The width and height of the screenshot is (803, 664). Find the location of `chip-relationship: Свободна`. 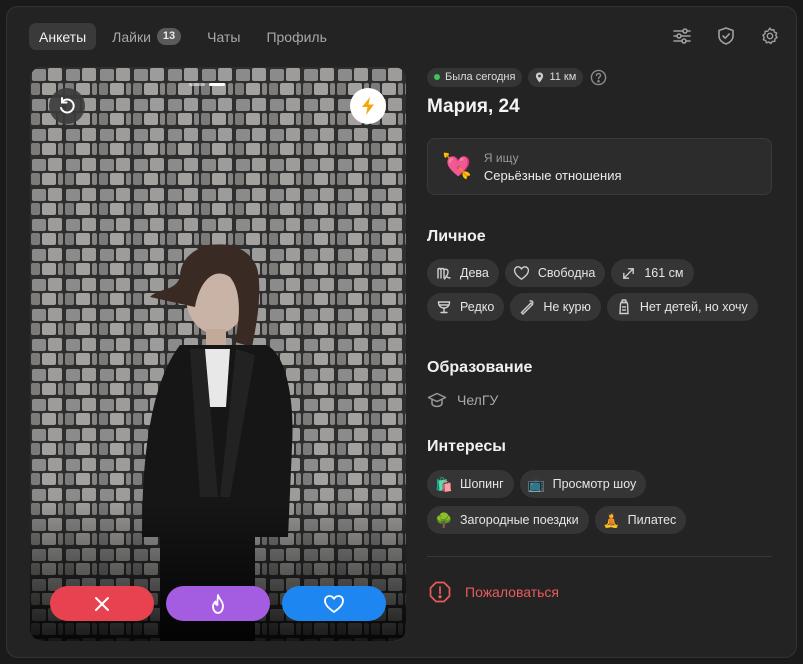

chip-relationship: Свободна is located at coordinates (555, 273).